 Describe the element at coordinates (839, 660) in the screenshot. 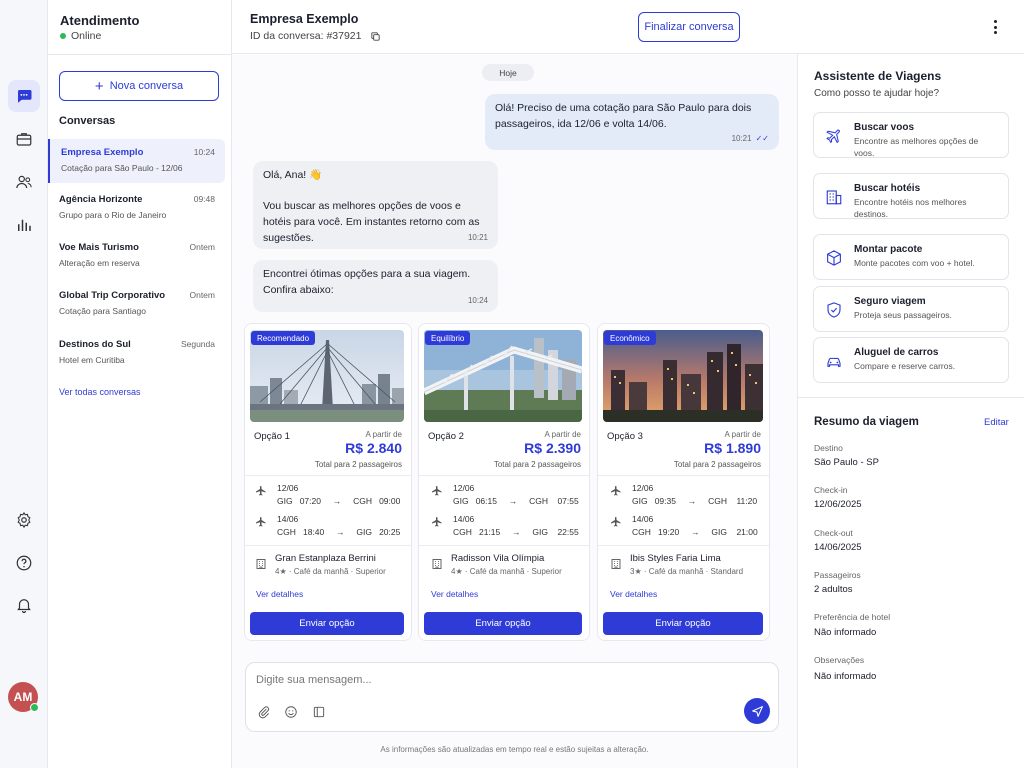

I see `summary-label: Observações` at that location.